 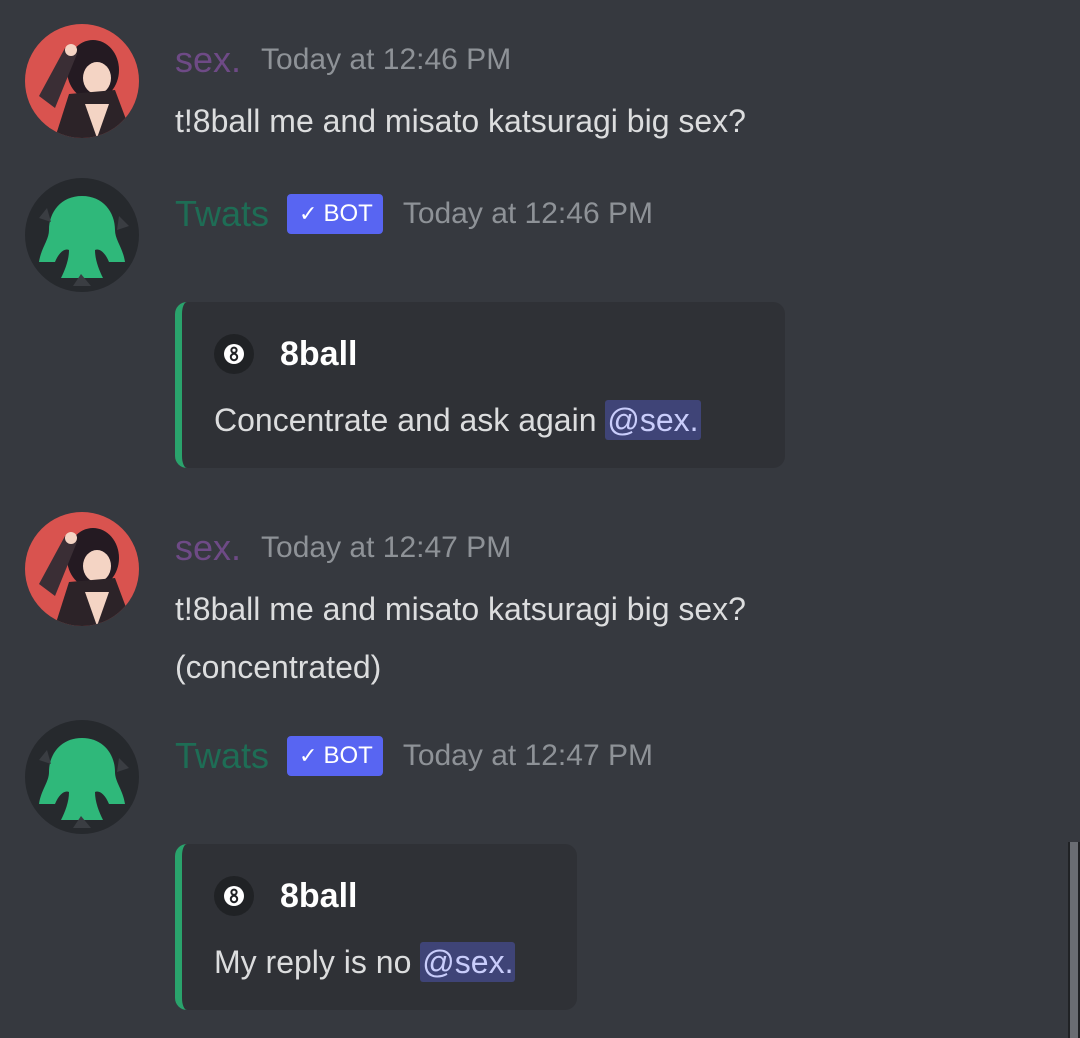 What do you see at coordinates (376, 927) in the screenshot?
I see `embed-card: 8ball My reply is no @sex.` at bounding box center [376, 927].